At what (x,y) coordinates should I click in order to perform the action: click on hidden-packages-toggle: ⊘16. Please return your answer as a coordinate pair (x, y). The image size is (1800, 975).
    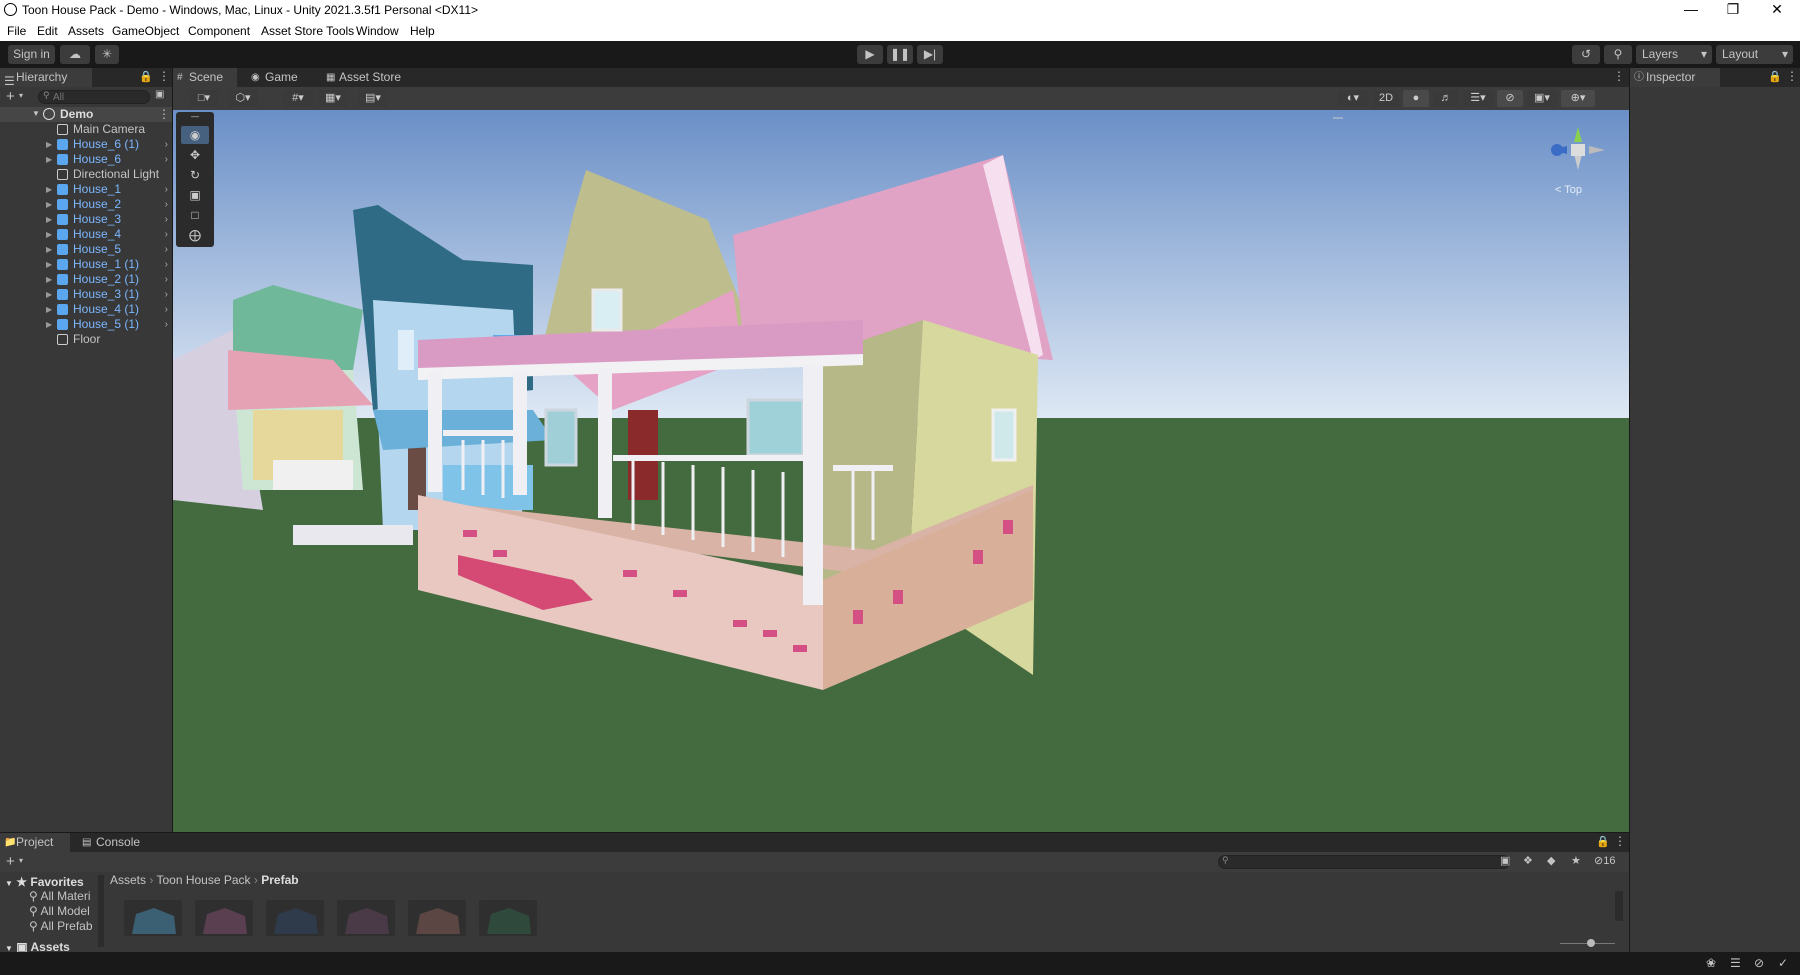
    Looking at the image, I should click on (1604, 860).